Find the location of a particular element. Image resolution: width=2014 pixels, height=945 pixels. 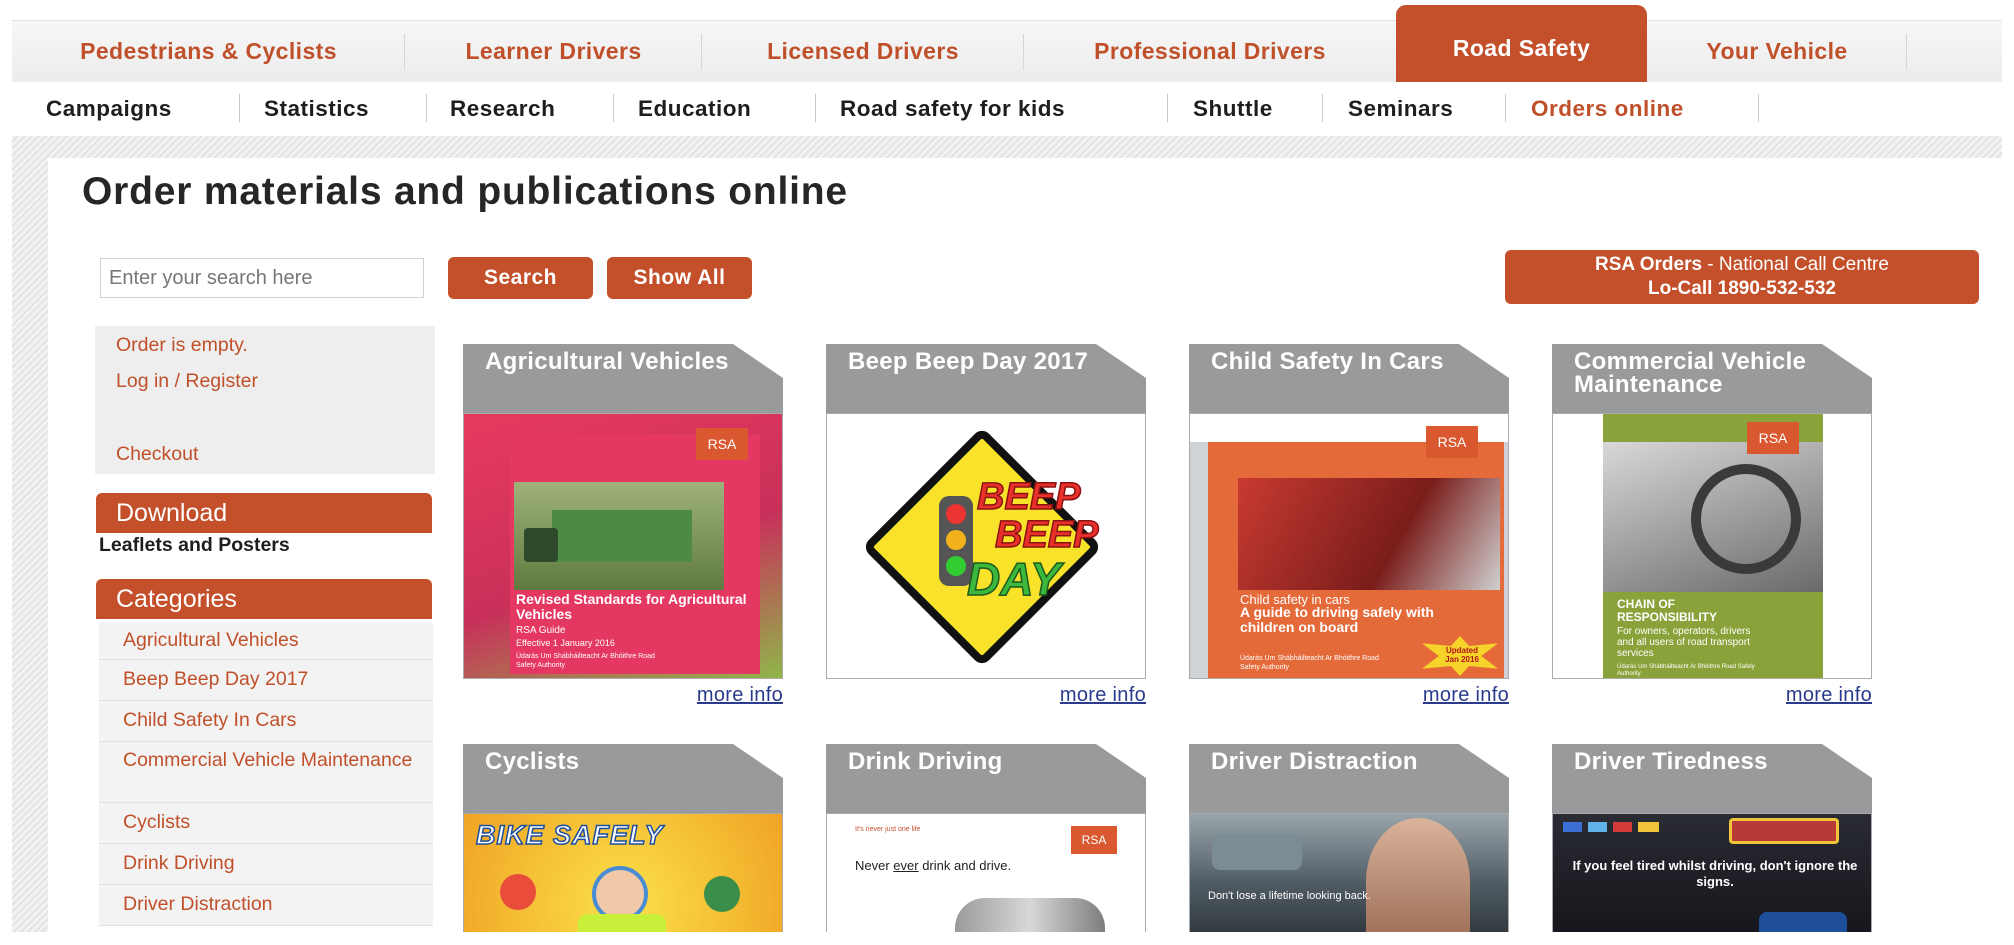

tractor-cab-shape is located at coordinates (541, 545).